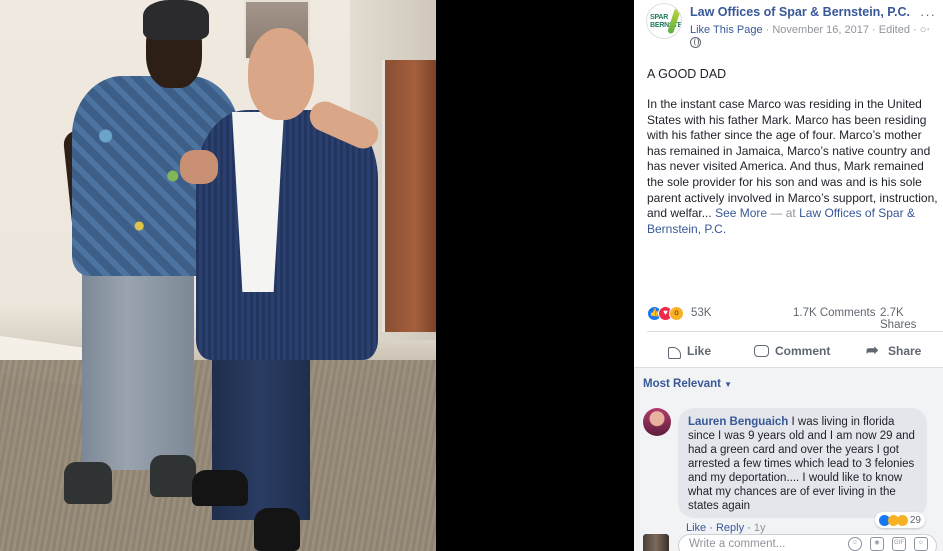  Describe the element at coordinates (659, 17) in the screenshot. I see `logo-text: SPAR` at that location.